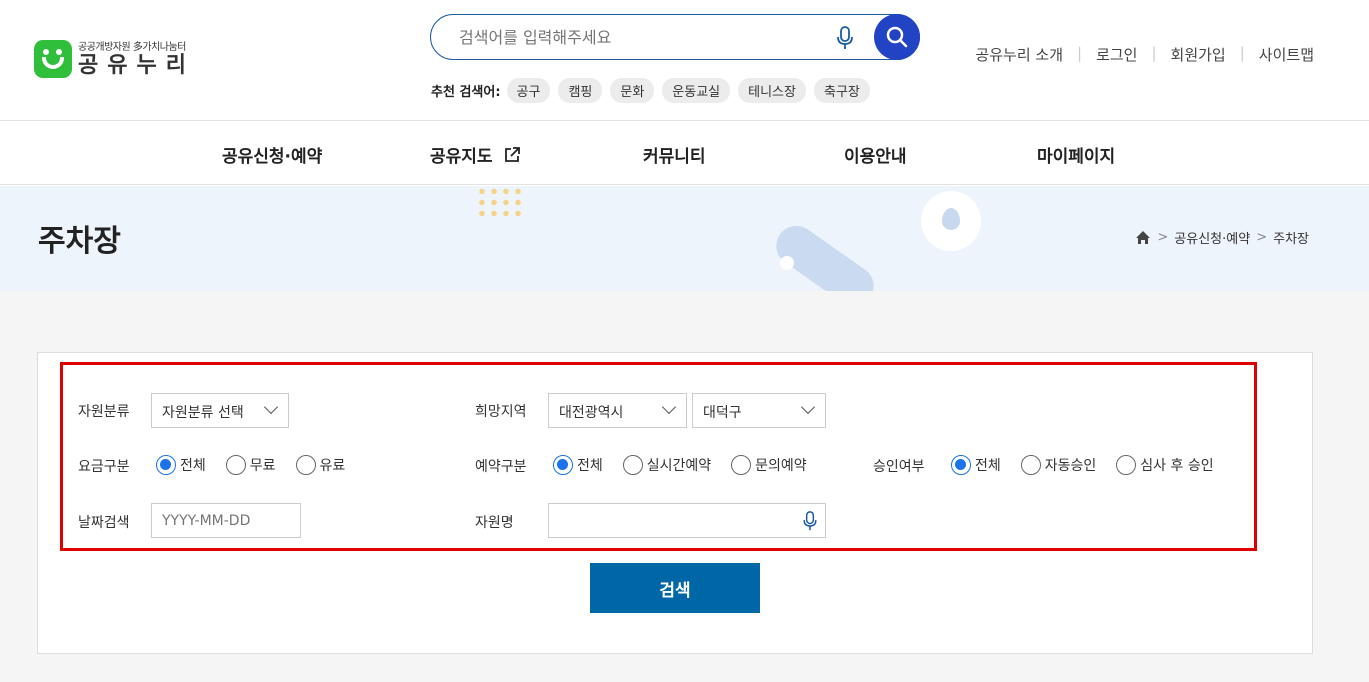 This screenshot has width=1369, height=682. Describe the element at coordinates (250, 465) in the screenshot. I see `fee-radio-free: 무료` at that location.